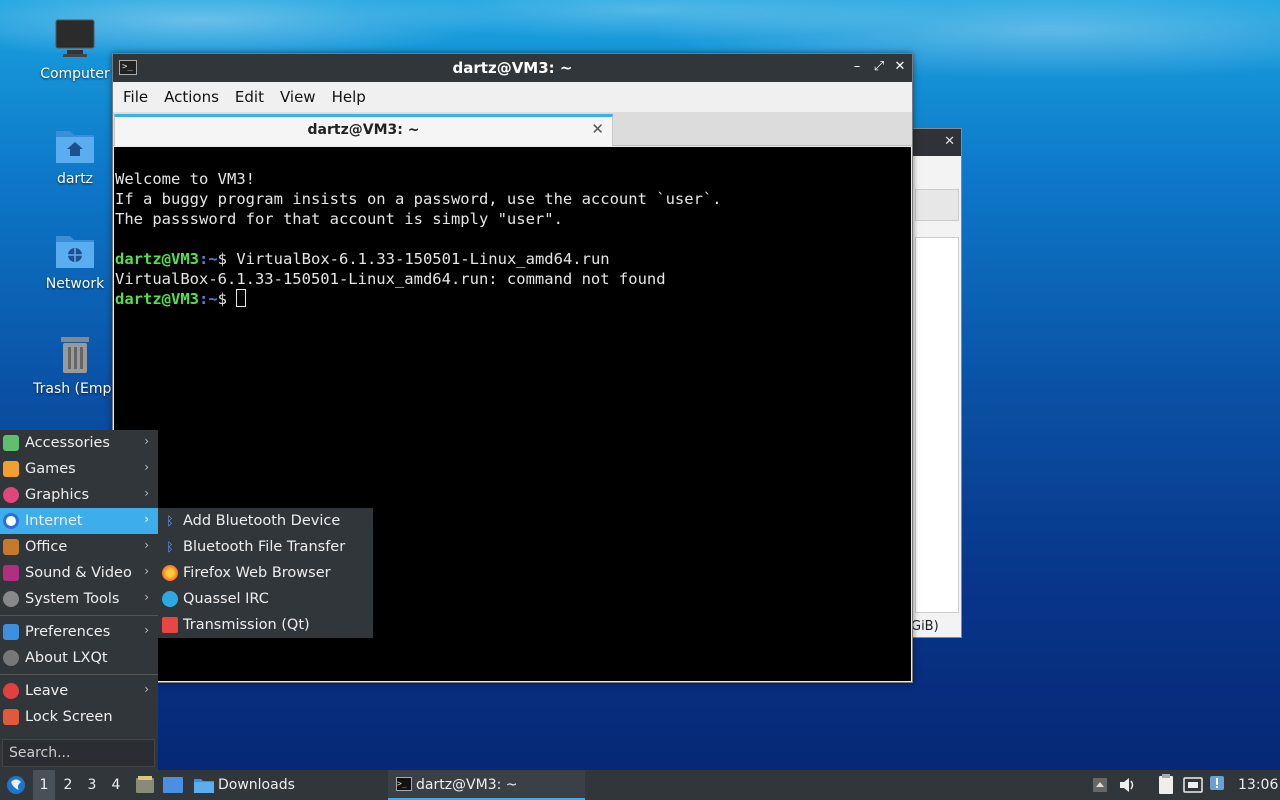 This screenshot has width=1280, height=800. I want to click on games-icon, so click(11, 469).